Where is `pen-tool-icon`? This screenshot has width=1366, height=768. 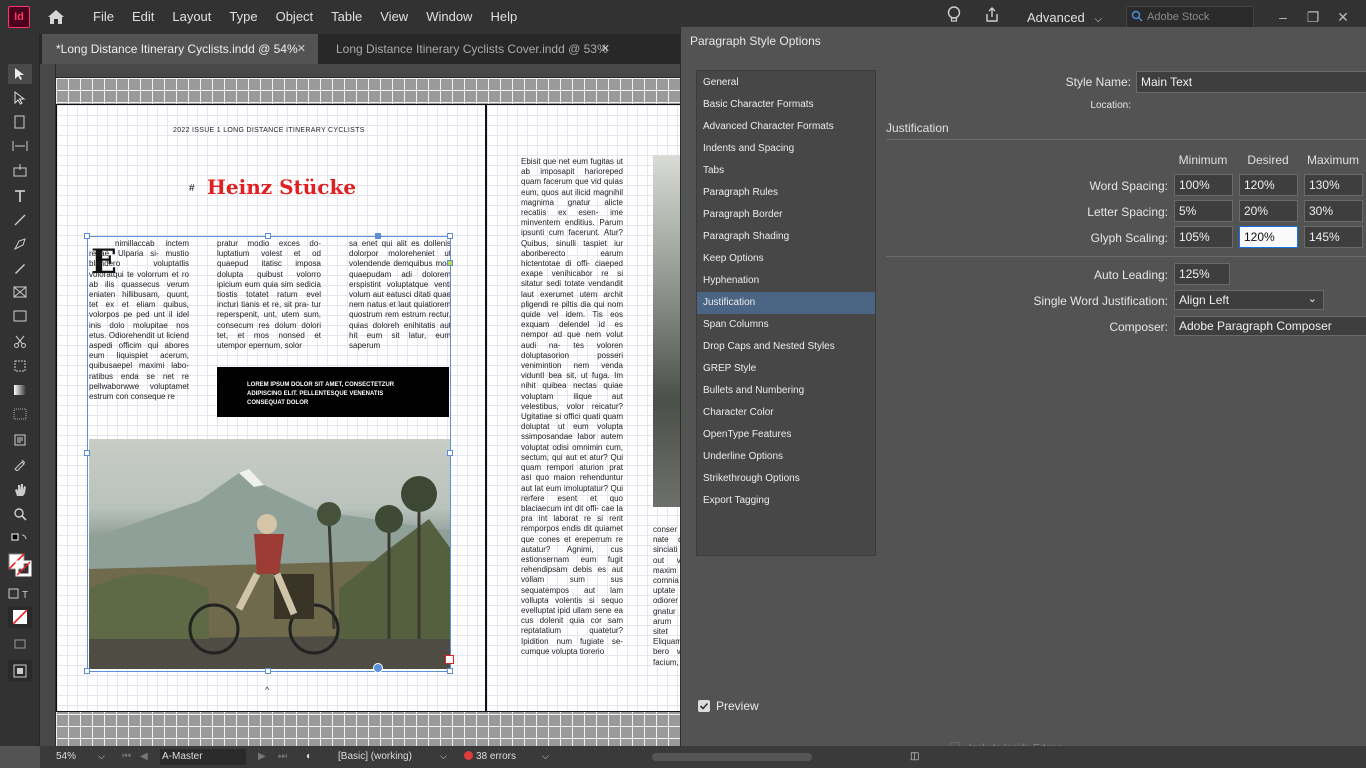 pen-tool-icon is located at coordinates (20, 244).